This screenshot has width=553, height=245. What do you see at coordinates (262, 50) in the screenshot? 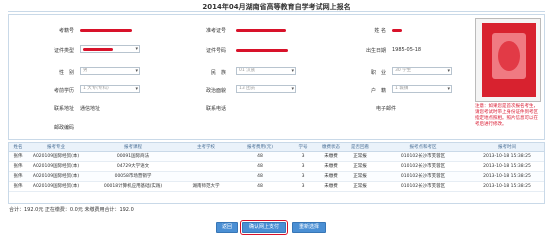
I see `id-no-value-redacted` at bounding box center [262, 50].